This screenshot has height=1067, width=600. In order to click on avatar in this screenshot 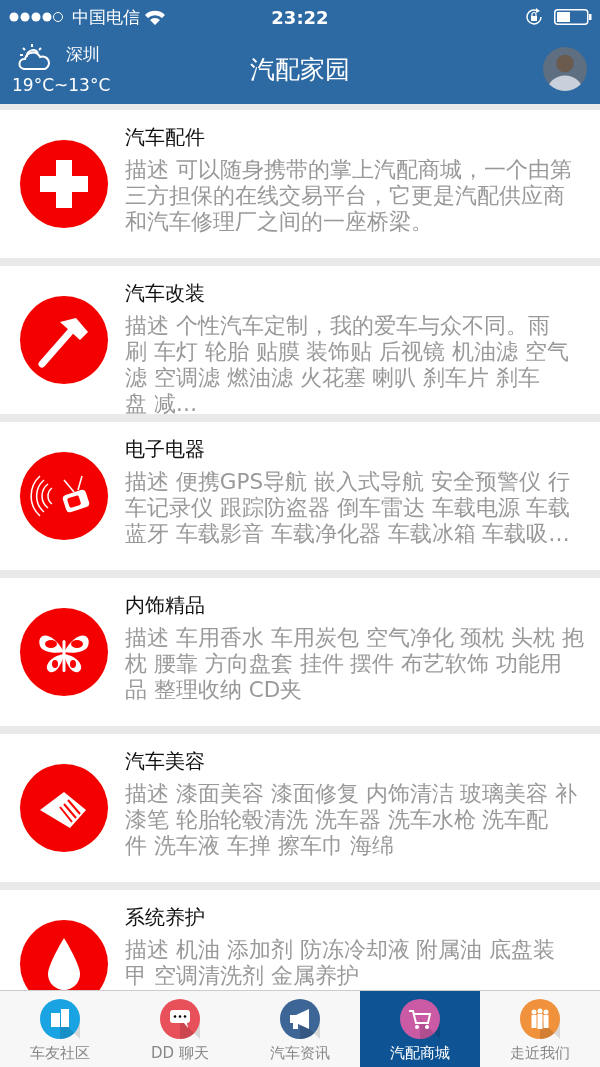, I will do `click(565, 69)`.